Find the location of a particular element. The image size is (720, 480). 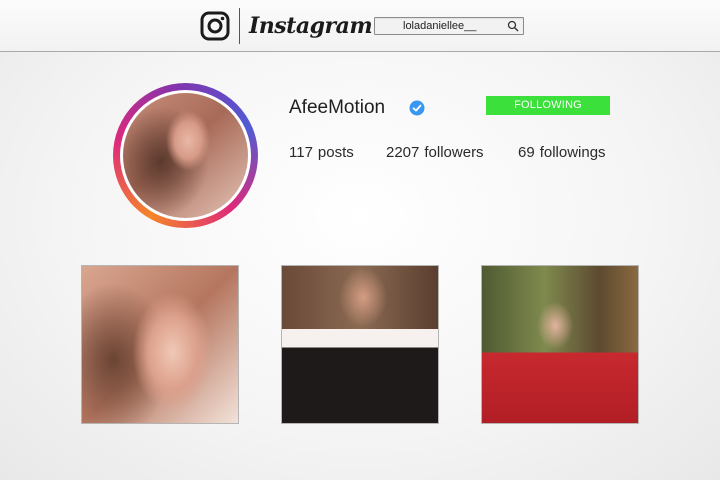

avatar-border is located at coordinates (185, 155).